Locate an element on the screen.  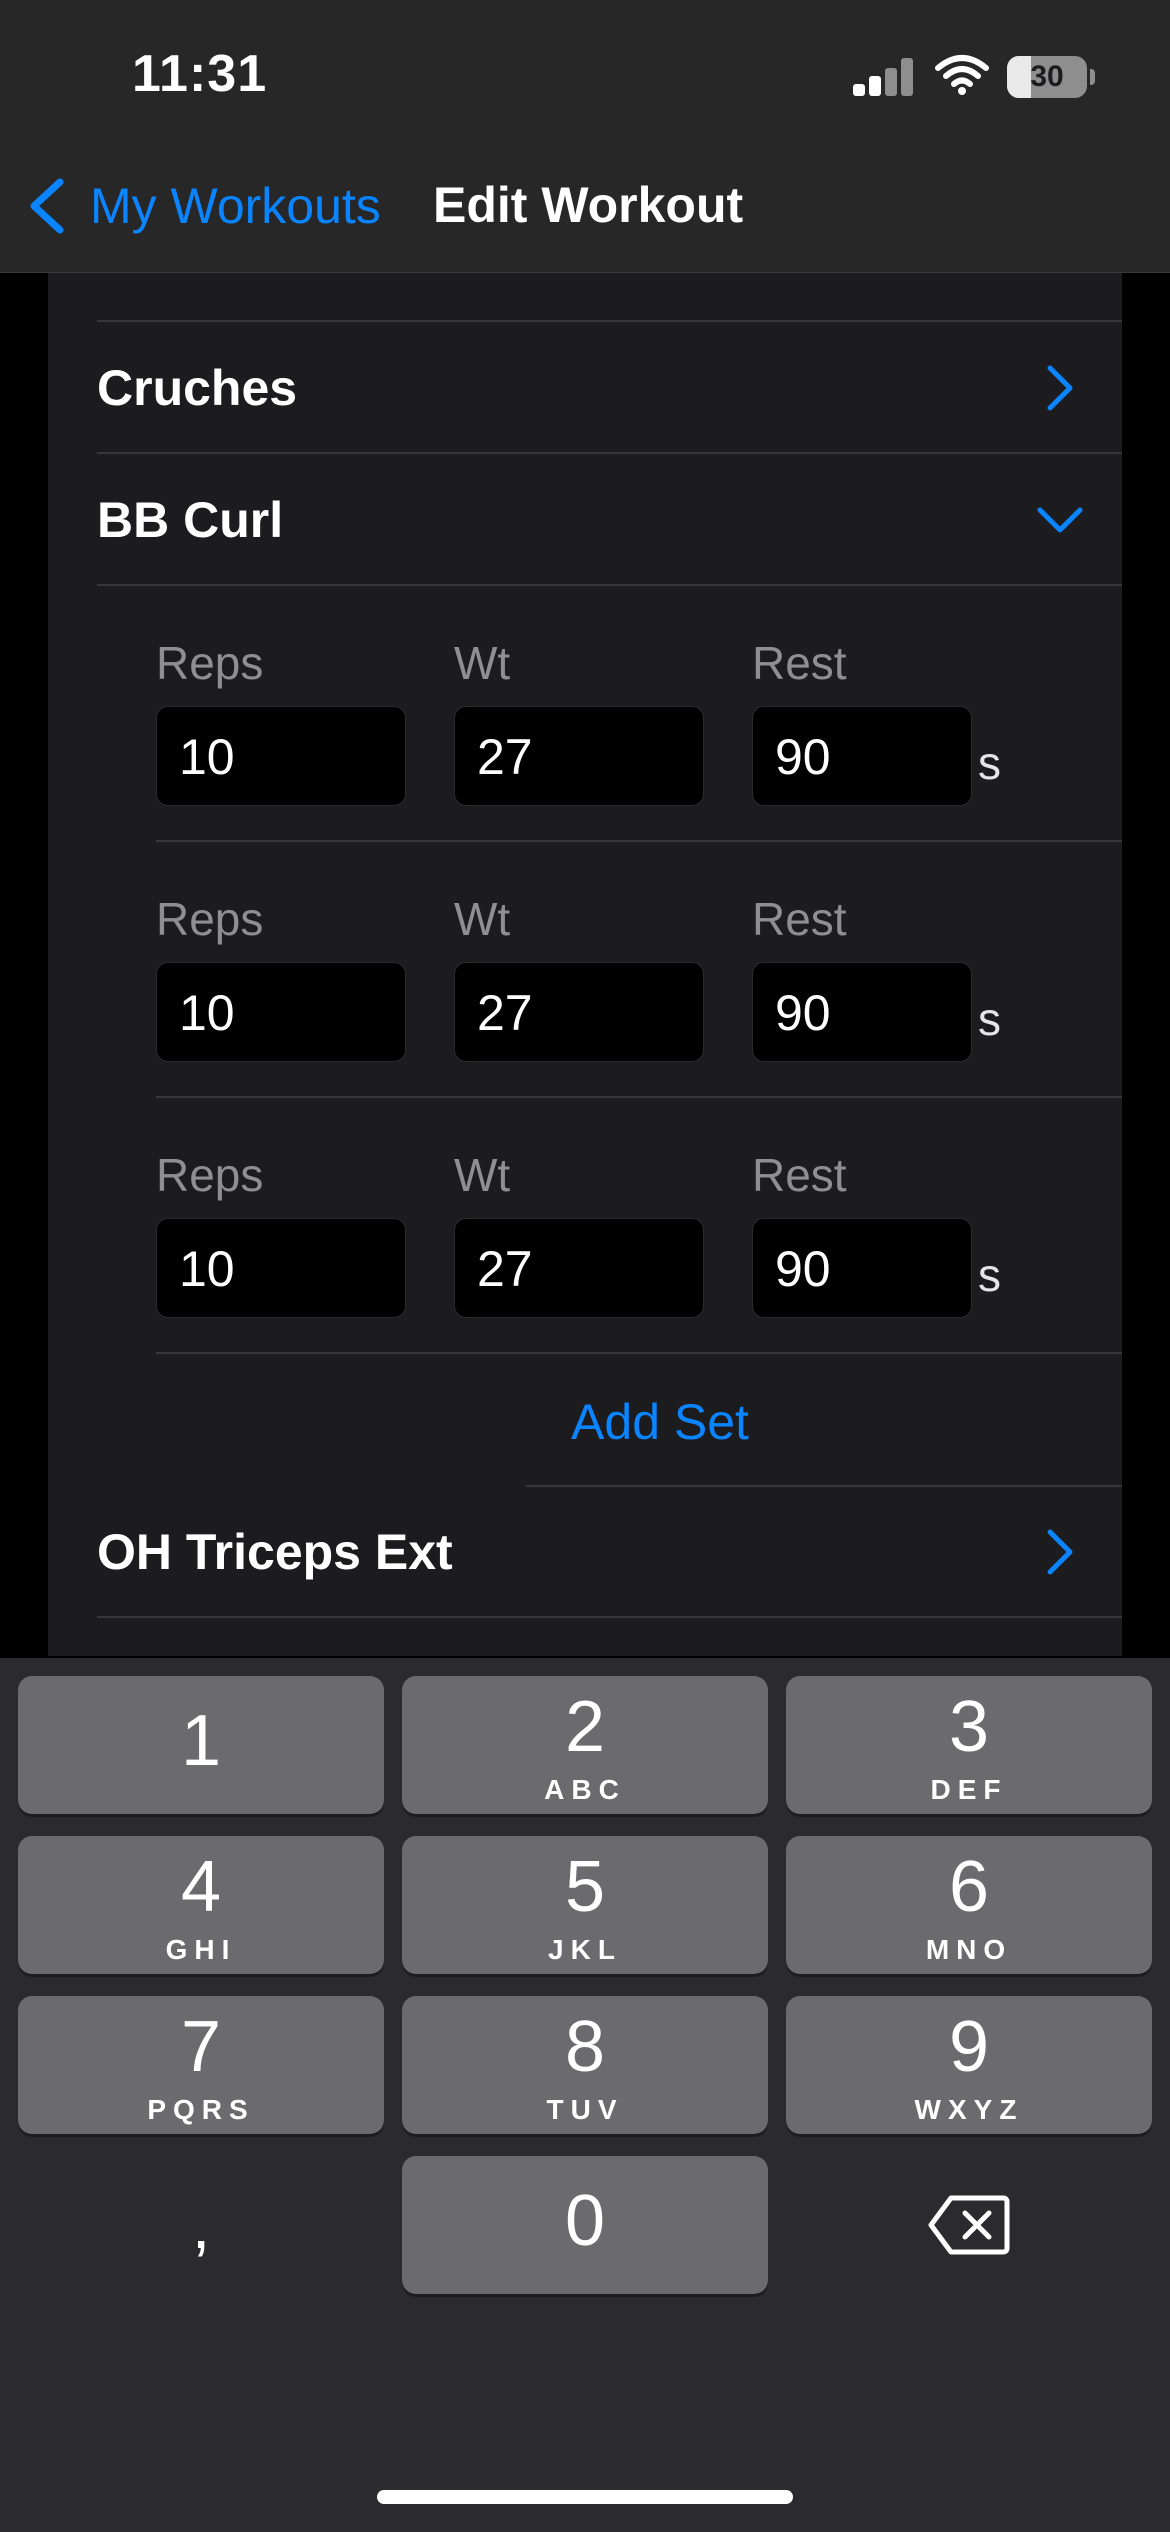
key-8: 8 TUV is located at coordinates (585, 2065).